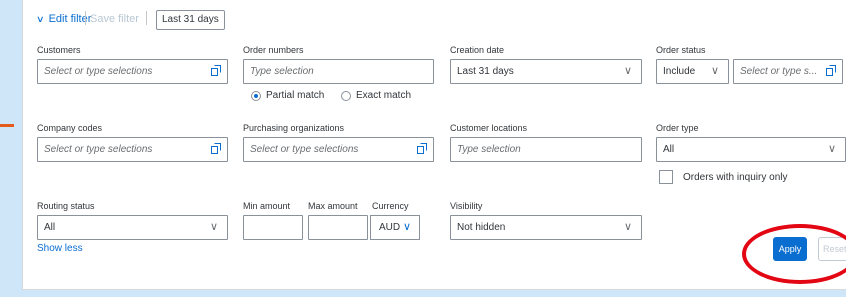  What do you see at coordinates (679, 71) in the screenshot?
I see `order-status-operator: Include` at bounding box center [679, 71].